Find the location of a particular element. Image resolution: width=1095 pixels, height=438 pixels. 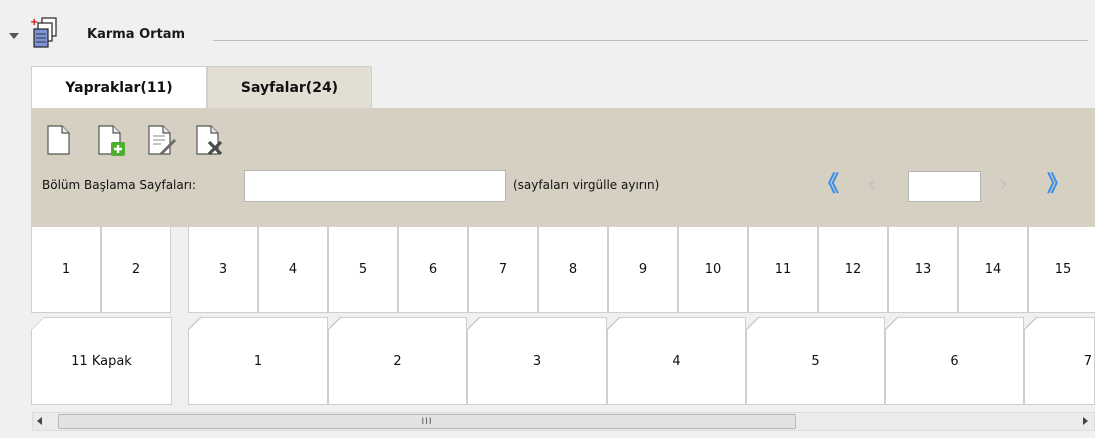

scroll-right-arrow-icon is located at coordinates (1085, 421).